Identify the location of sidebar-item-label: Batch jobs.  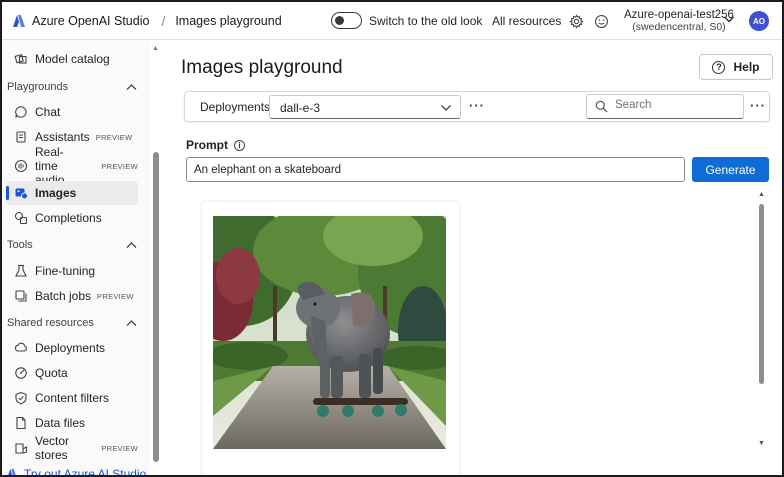
(63, 296).